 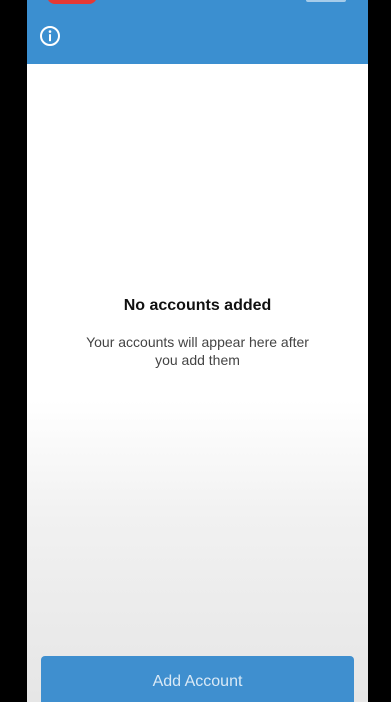 What do you see at coordinates (197, 32) in the screenshot?
I see `app-header` at bounding box center [197, 32].